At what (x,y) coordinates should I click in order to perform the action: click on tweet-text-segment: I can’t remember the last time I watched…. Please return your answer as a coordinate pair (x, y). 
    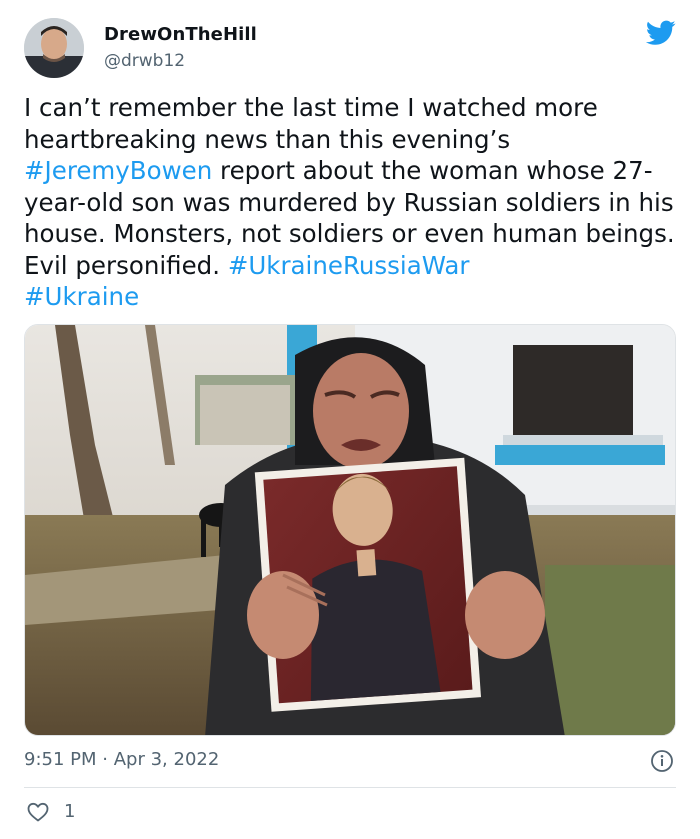
    Looking at the image, I should click on (311, 123).